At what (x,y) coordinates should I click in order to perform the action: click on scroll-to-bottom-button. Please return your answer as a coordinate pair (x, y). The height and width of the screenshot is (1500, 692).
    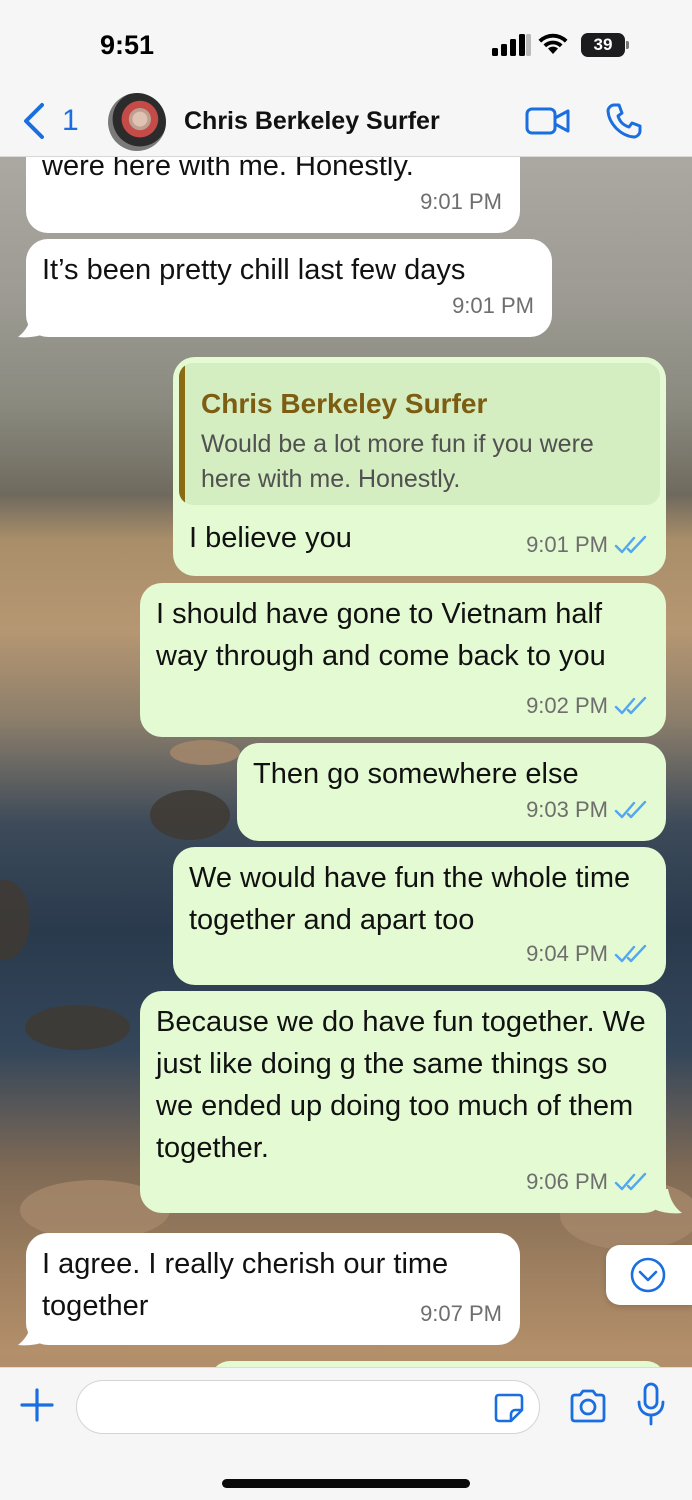
    Looking at the image, I should click on (649, 1275).